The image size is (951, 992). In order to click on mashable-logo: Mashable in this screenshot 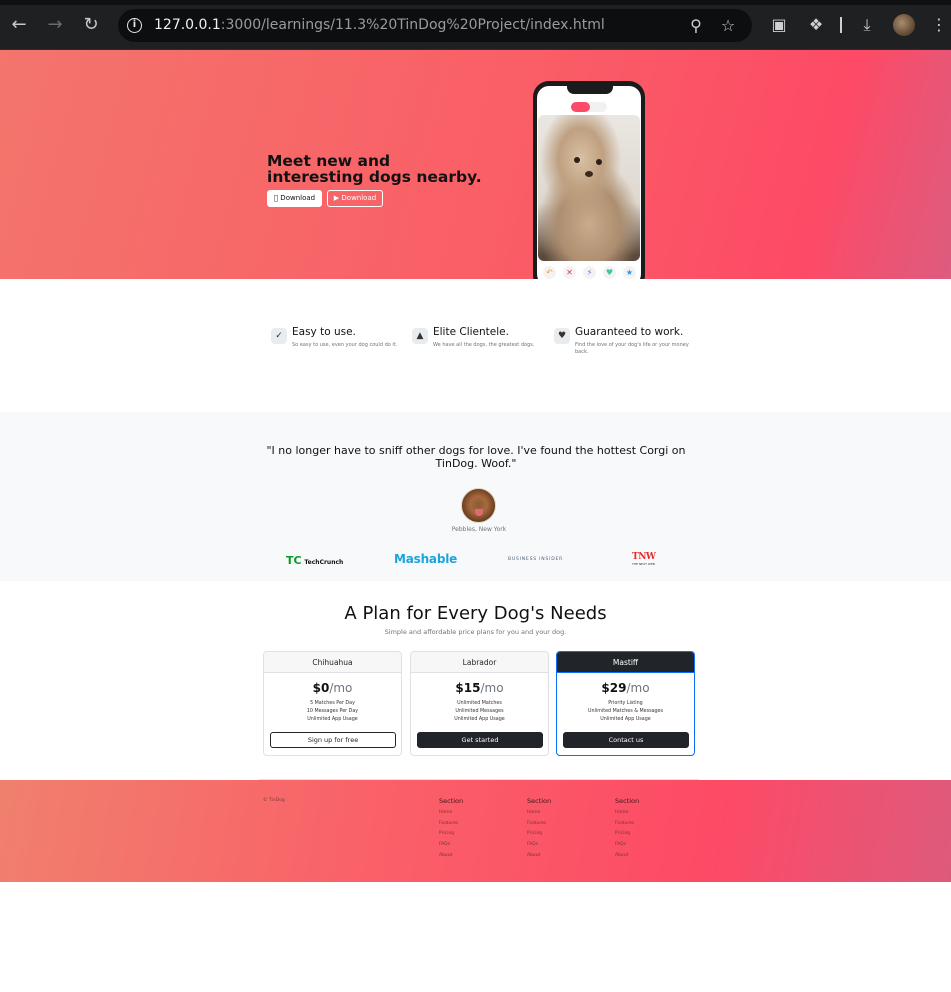, I will do `click(426, 559)`.